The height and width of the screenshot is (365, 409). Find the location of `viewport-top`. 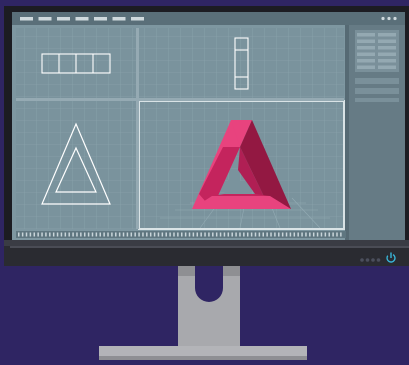

viewport-top is located at coordinates (76, 63).